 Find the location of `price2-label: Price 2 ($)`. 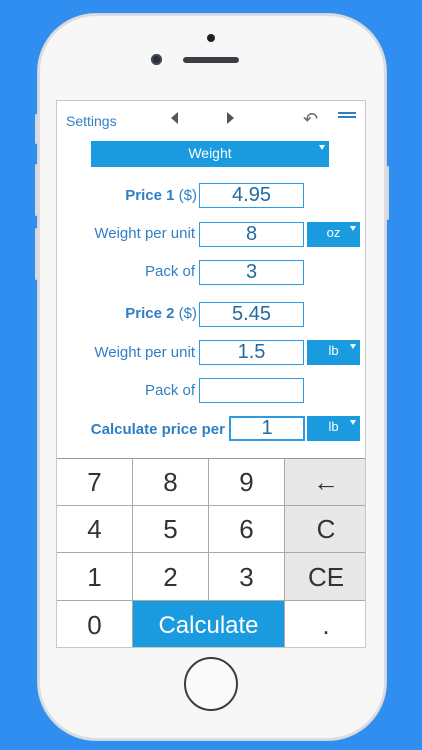

price2-label: Price 2 ($) is located at coordinates (161, 313).